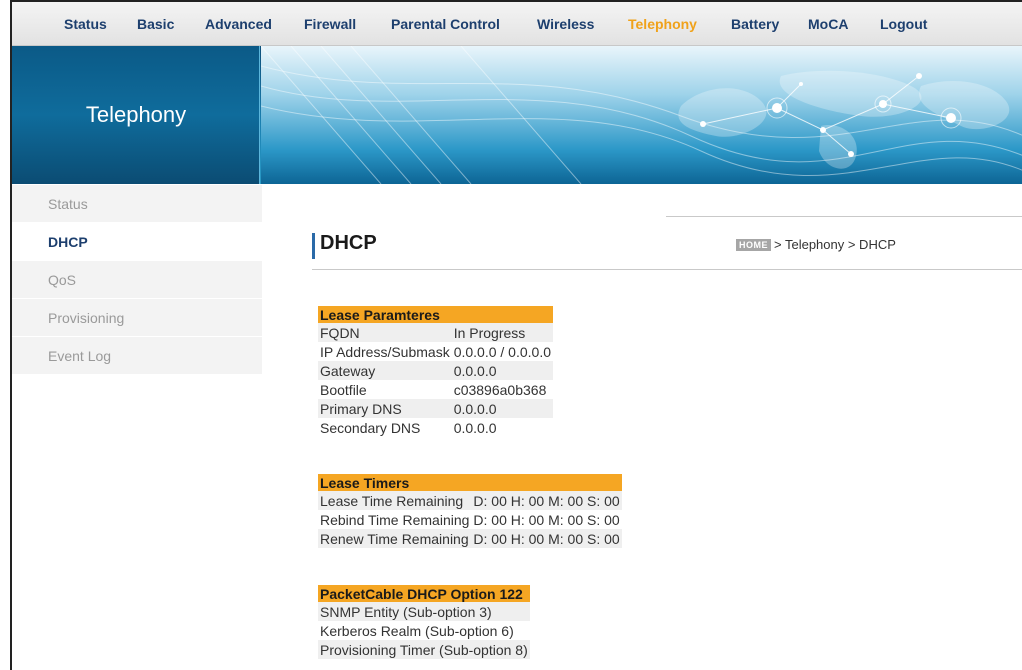  What do you see at coordinates (903, 24) in the screenshot?
I see `nav-logout: Logout` at bounding box center [903, 24].